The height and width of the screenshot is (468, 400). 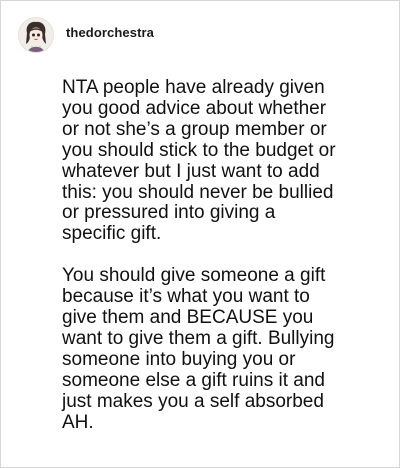 What do you see at coordinates (110, 32) in the screenshot?
I see `username: thedorchestra` at bounding box center [110, 32].